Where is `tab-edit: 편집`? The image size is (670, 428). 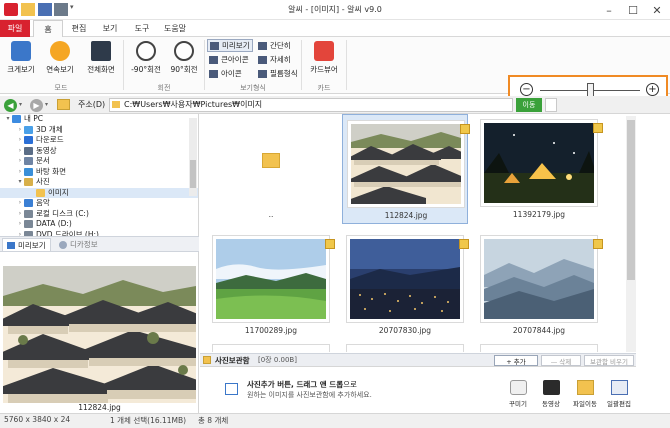
tab-edit: 편집 is located at coordinates (79, 28).